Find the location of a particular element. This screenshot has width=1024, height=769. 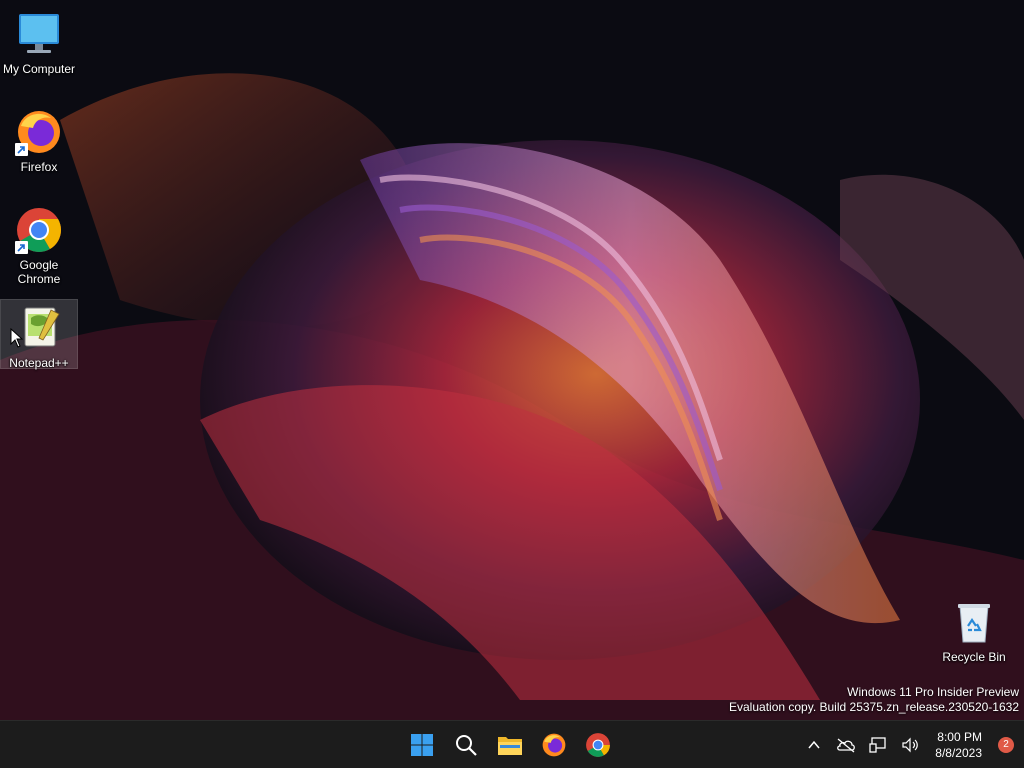

onedrive-tray-button is located at coordinates (846, 745).